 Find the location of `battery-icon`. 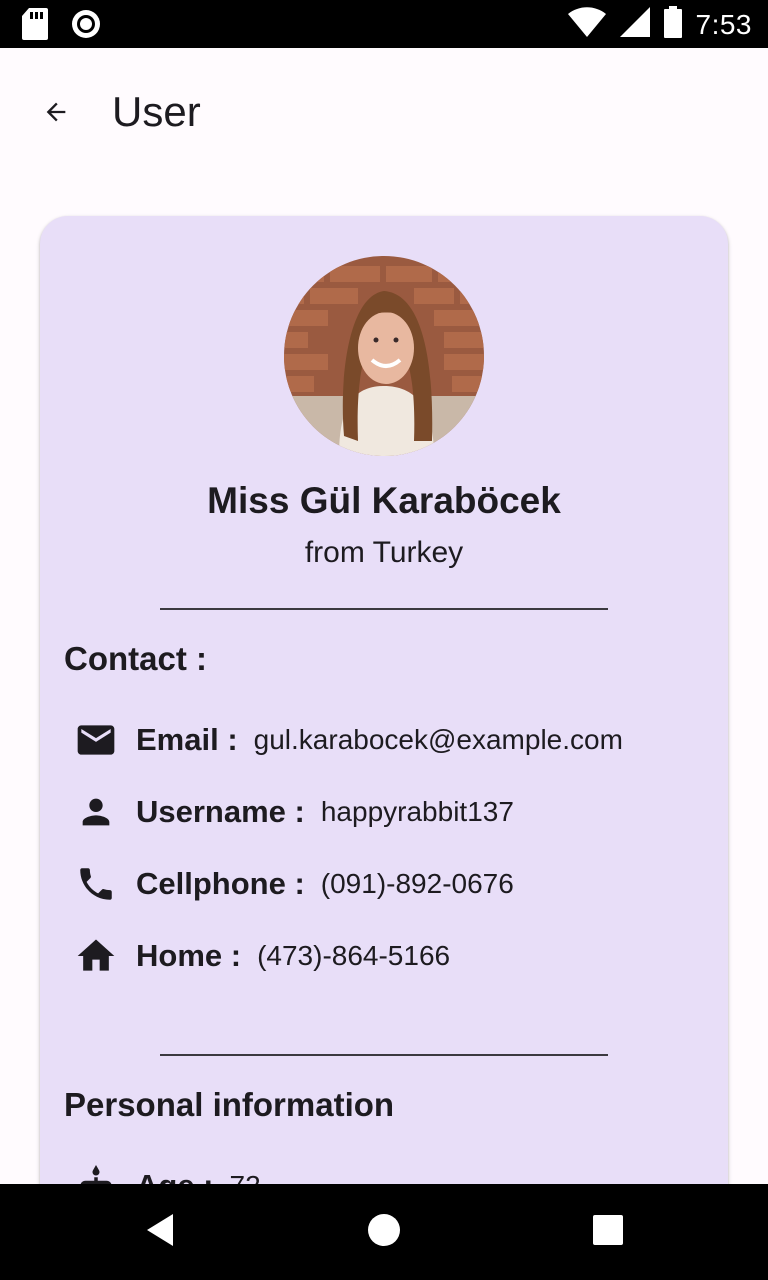

battery-icon is located at coordinates (672, 24).